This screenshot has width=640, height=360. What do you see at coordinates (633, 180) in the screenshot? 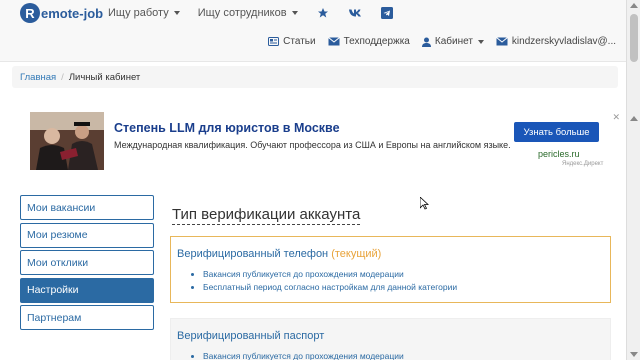
I see `page-scrollbar` at bounding box center [633, 180].